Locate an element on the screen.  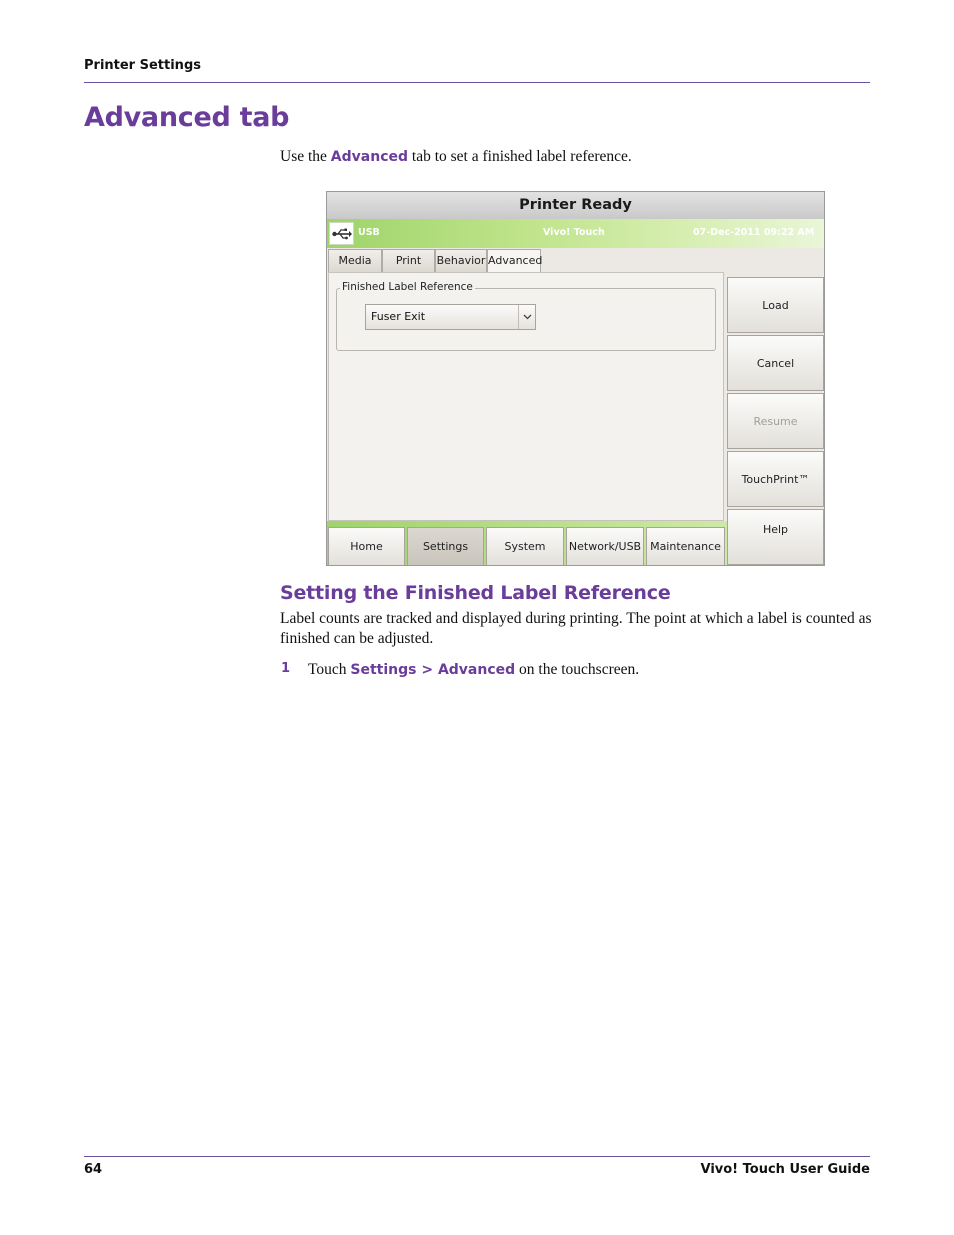
advanced-tab-panel: Finished Label Reference Fuser Exit is located at coordinates (526, 396).